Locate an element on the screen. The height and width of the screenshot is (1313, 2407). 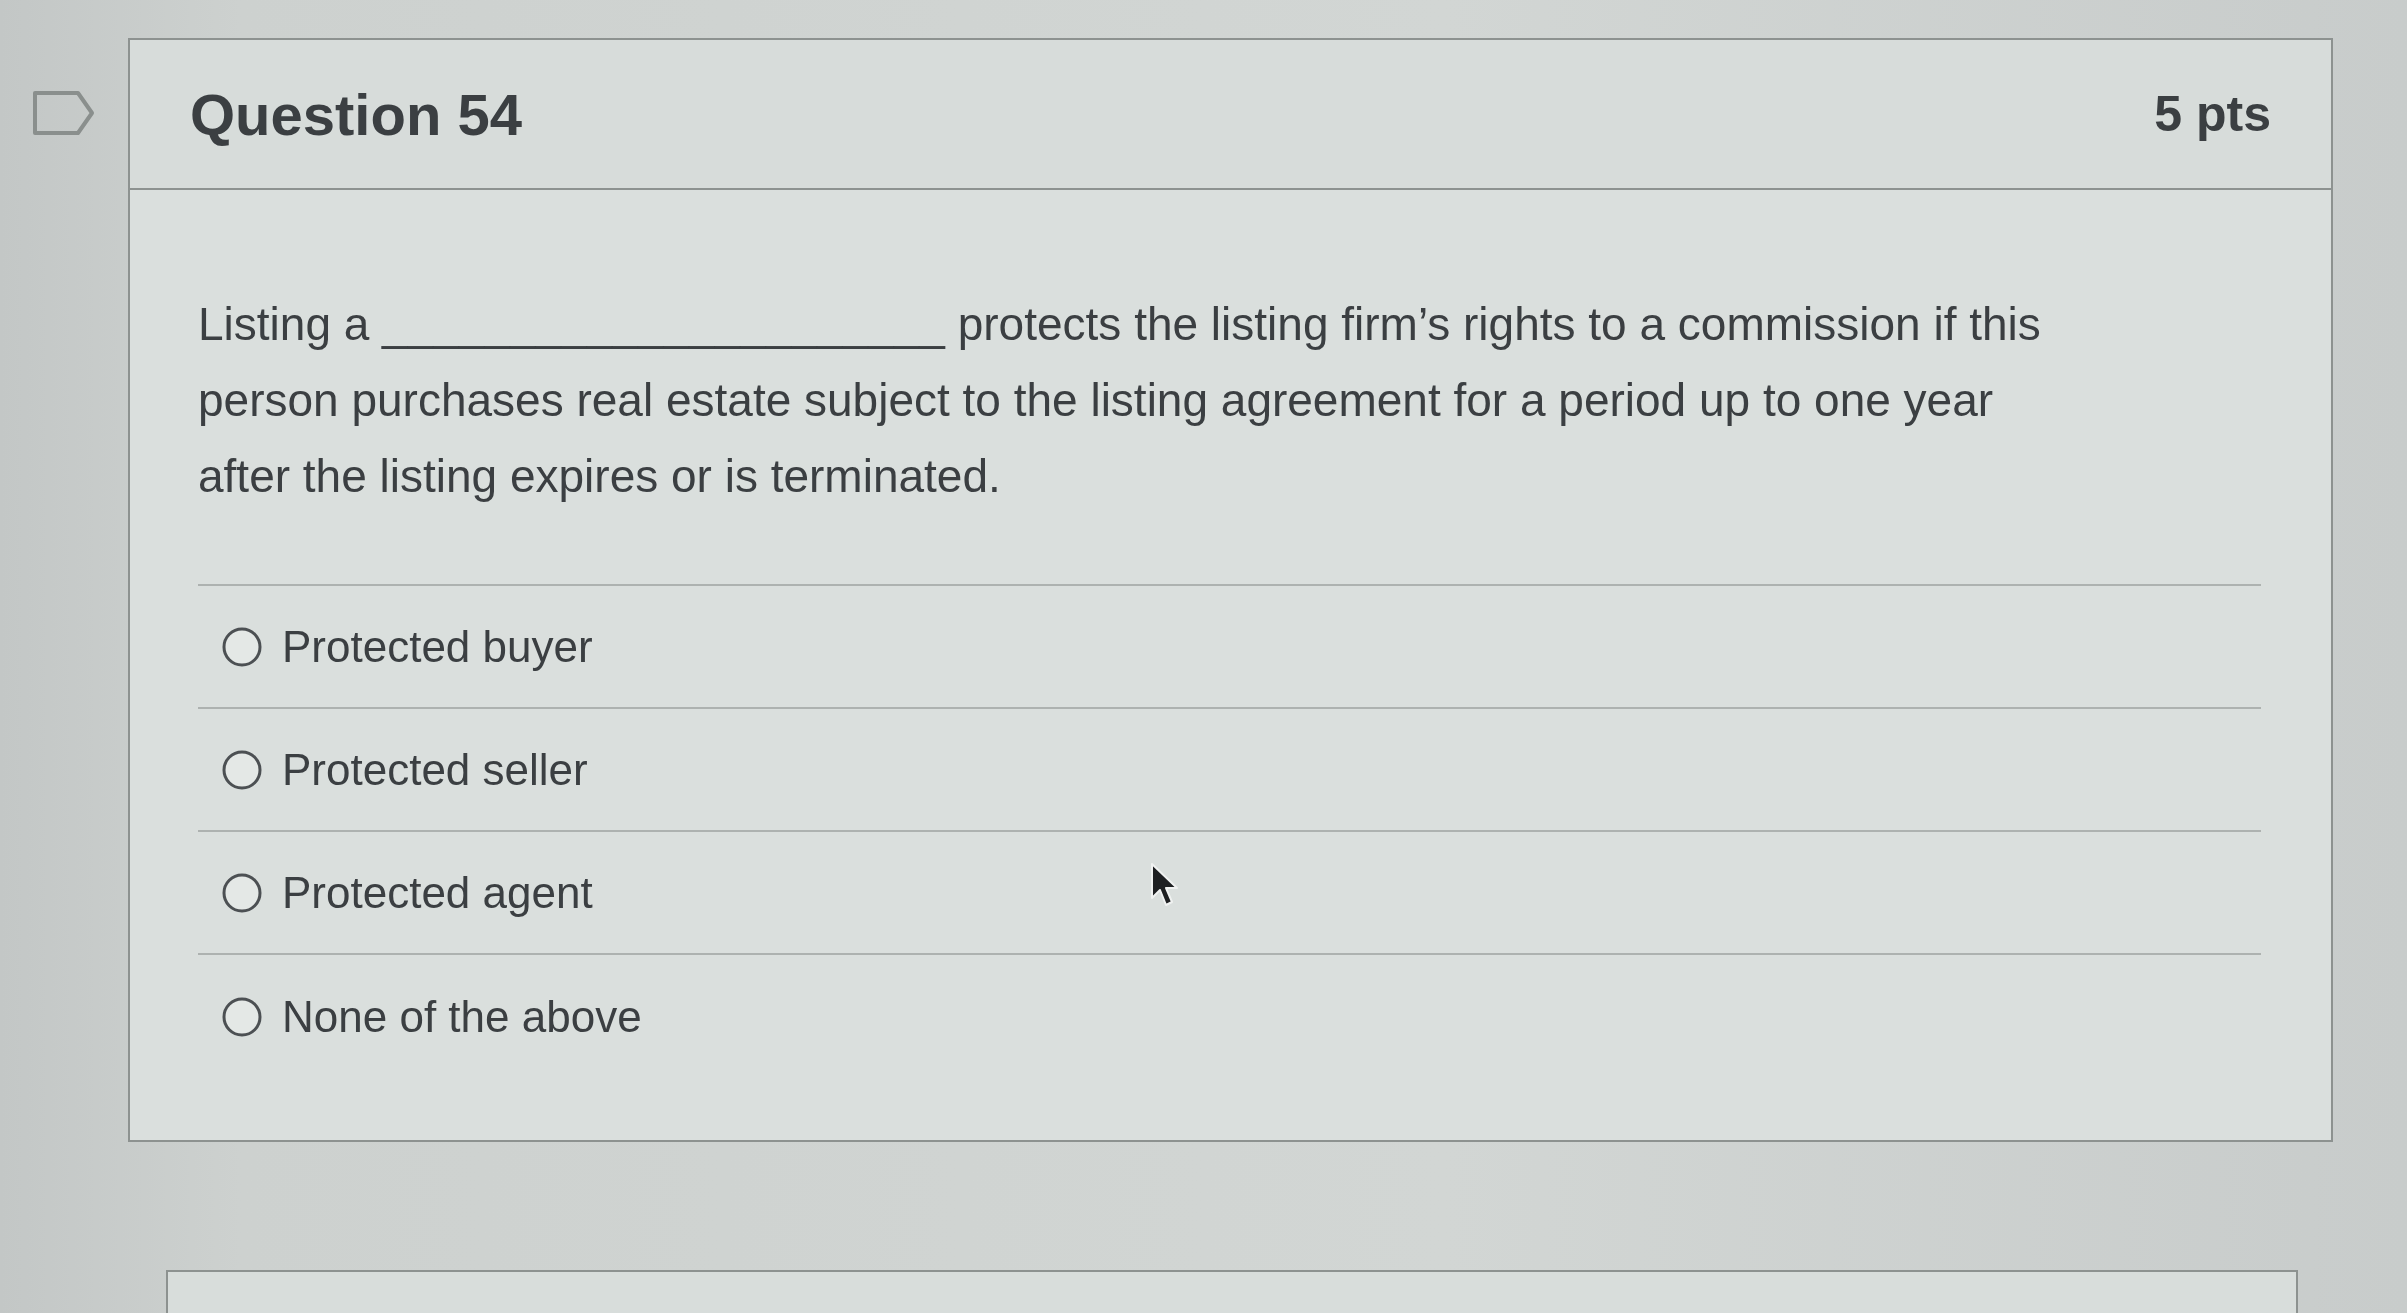
answer-label: Protected agent is located at coordinates (437, 892).